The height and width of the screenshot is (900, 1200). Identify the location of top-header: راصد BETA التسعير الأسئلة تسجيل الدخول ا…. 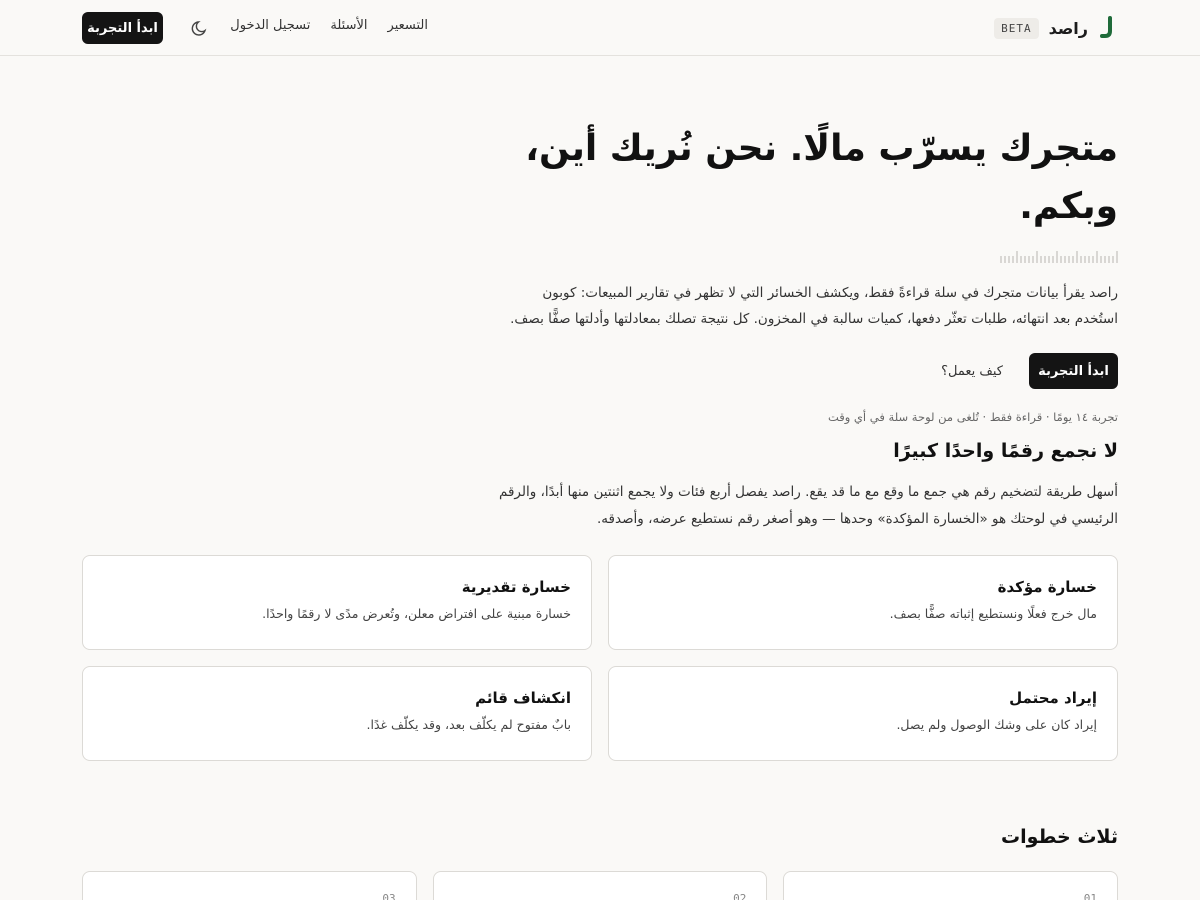
(600, 28).